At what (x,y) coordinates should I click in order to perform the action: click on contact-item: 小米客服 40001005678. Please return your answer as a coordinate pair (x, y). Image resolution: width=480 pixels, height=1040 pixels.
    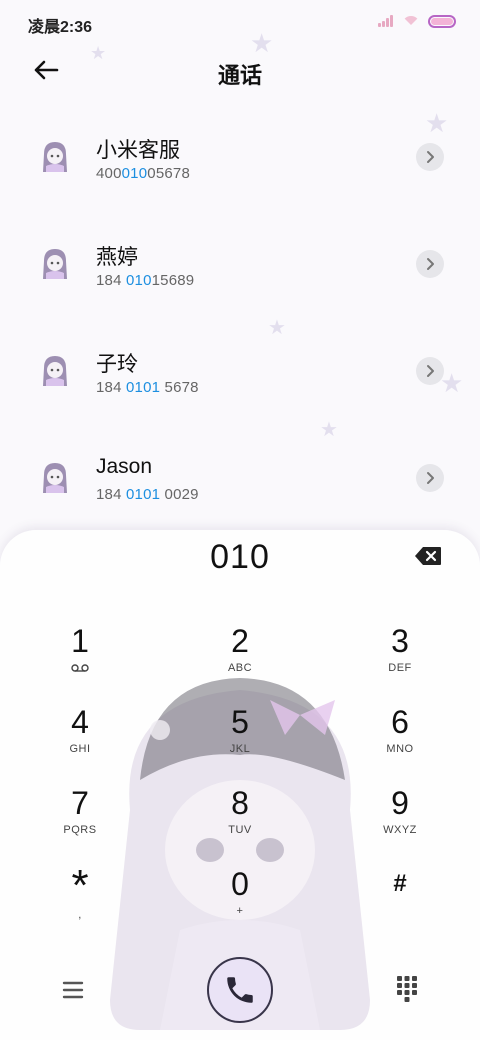
    Looking at the image, I should click on (240, 165).